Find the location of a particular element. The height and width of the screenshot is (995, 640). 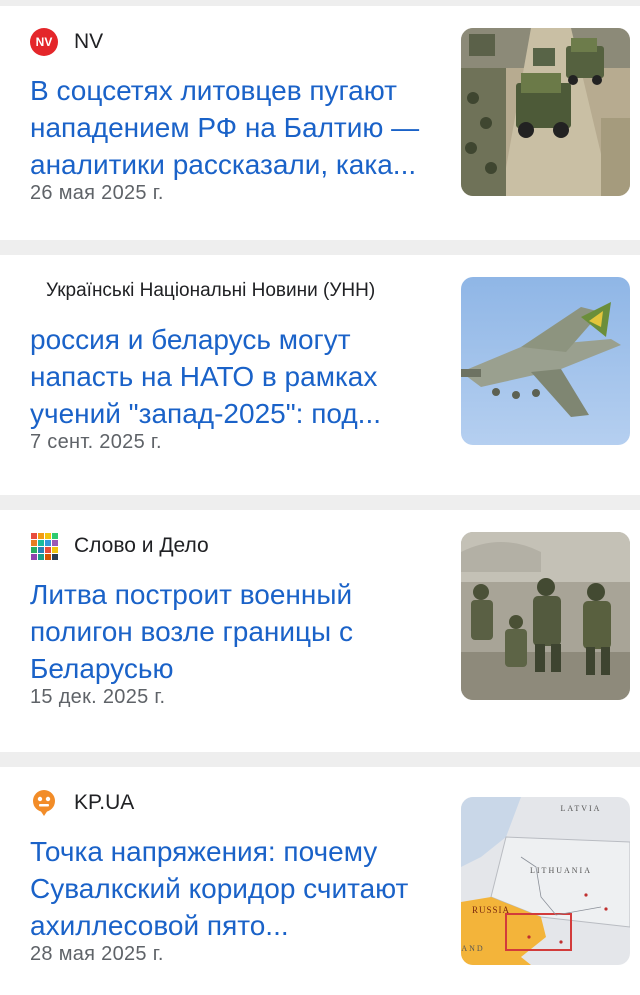

publish-date: 26 мая 2025 г. is located at coordinates (97, 193).